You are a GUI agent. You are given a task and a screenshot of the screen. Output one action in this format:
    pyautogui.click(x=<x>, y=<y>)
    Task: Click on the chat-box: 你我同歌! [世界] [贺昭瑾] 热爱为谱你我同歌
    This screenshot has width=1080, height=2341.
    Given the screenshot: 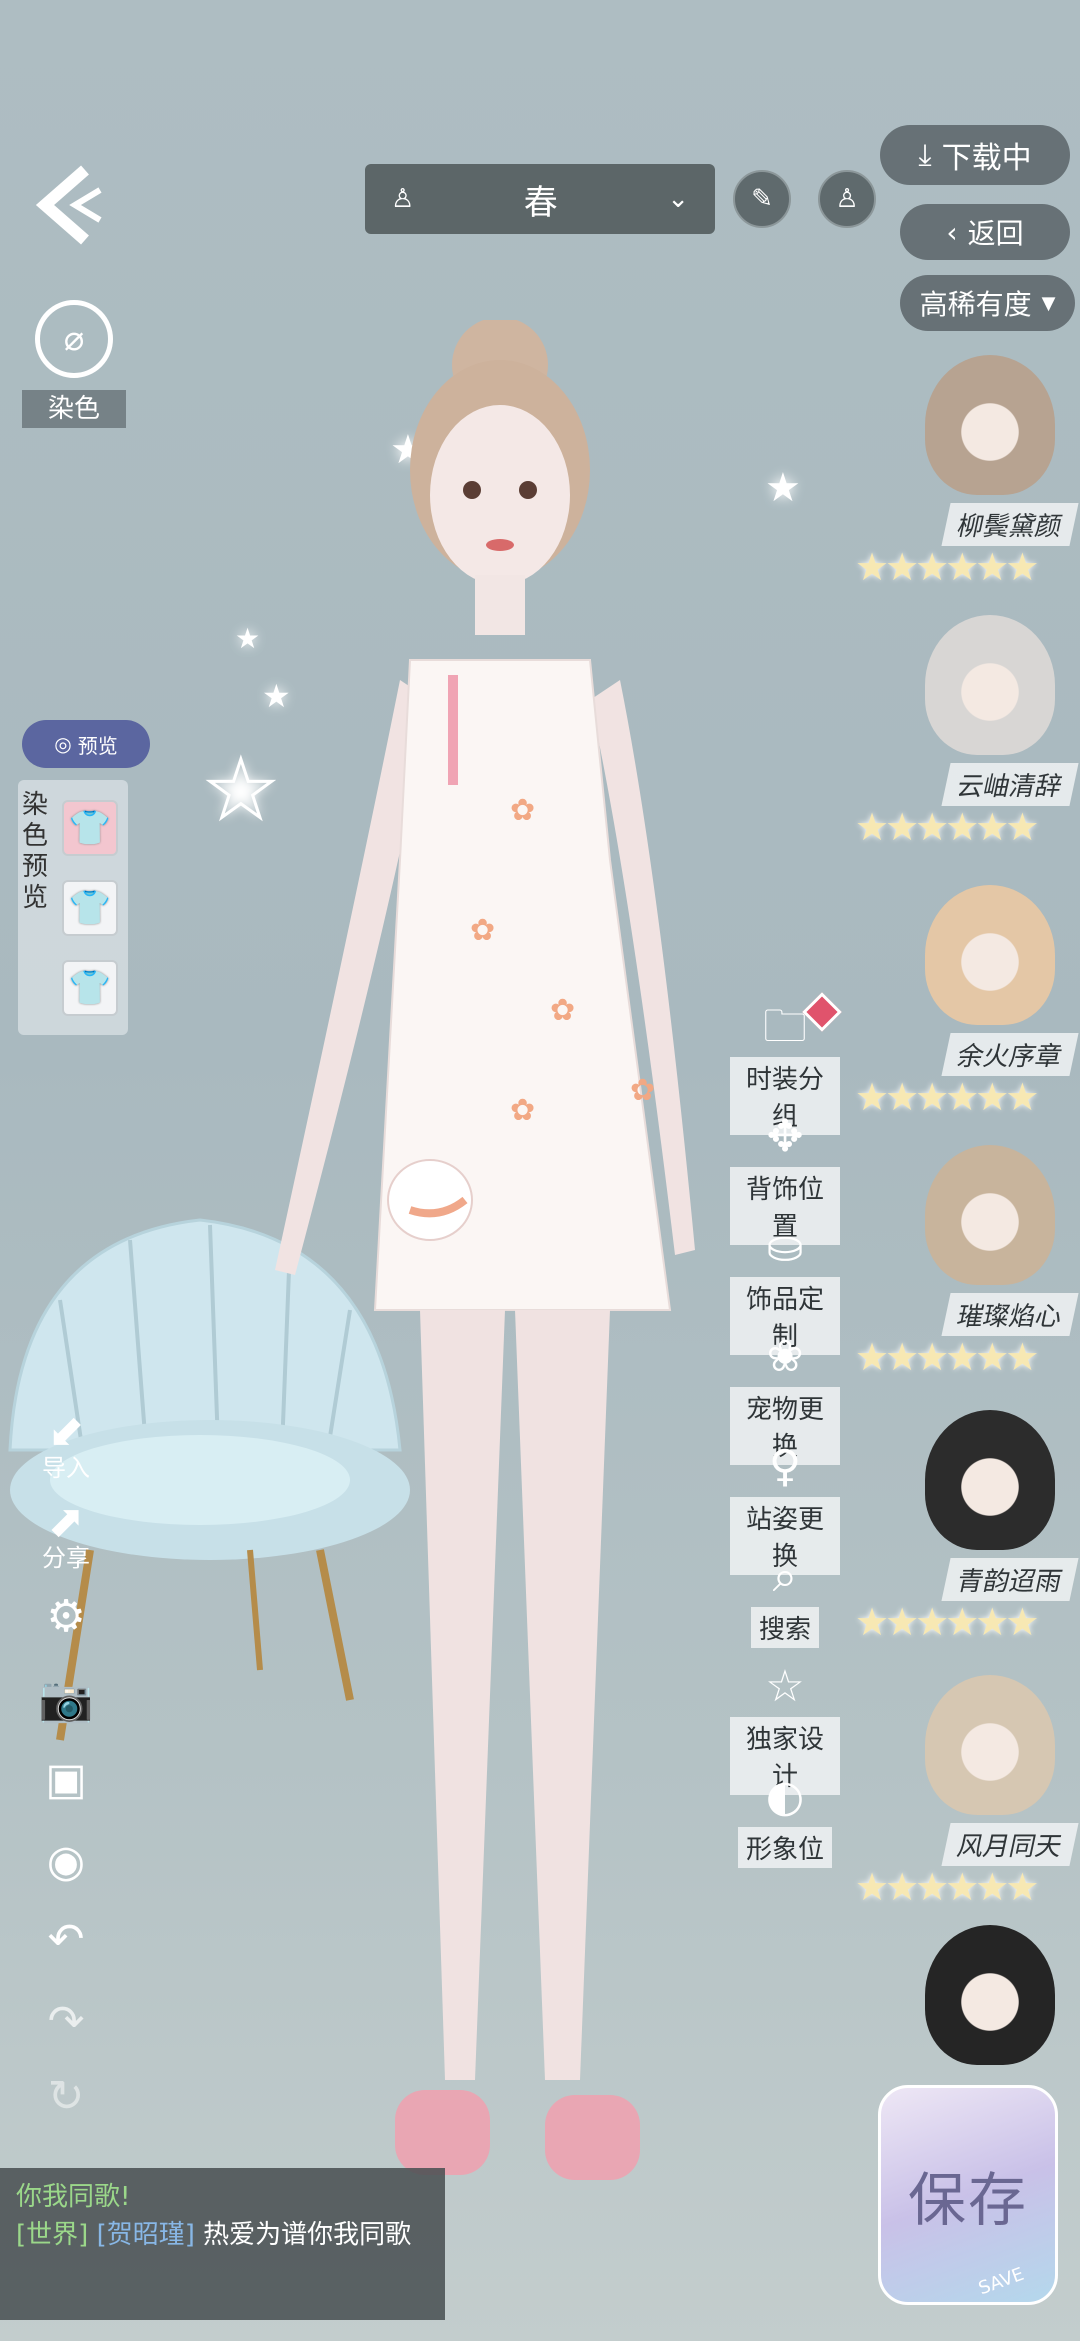 What is the action you would take?
    pyautogui.click(x=222, y=2244)
    